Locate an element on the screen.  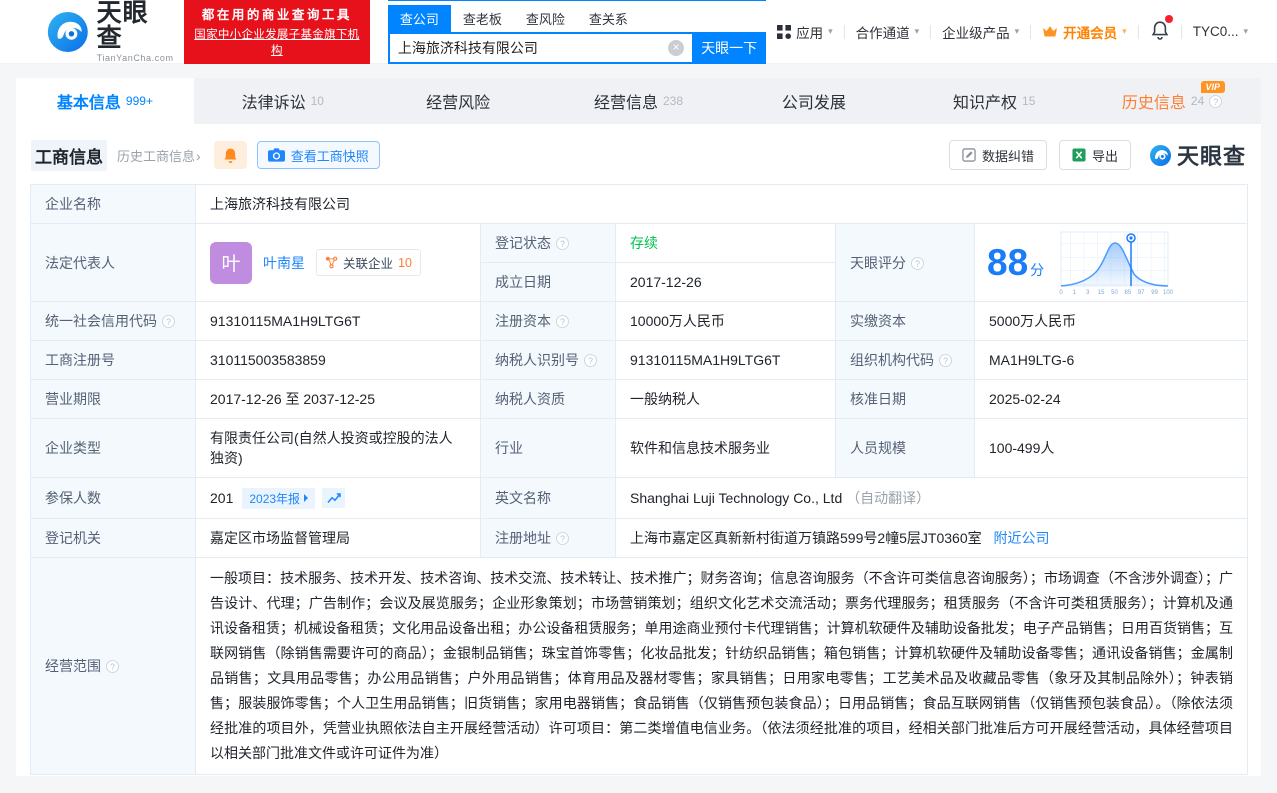
company-type-value: 有限责任公司(自然人投资或控股的法人独资) is located at coordinates (338, 448).